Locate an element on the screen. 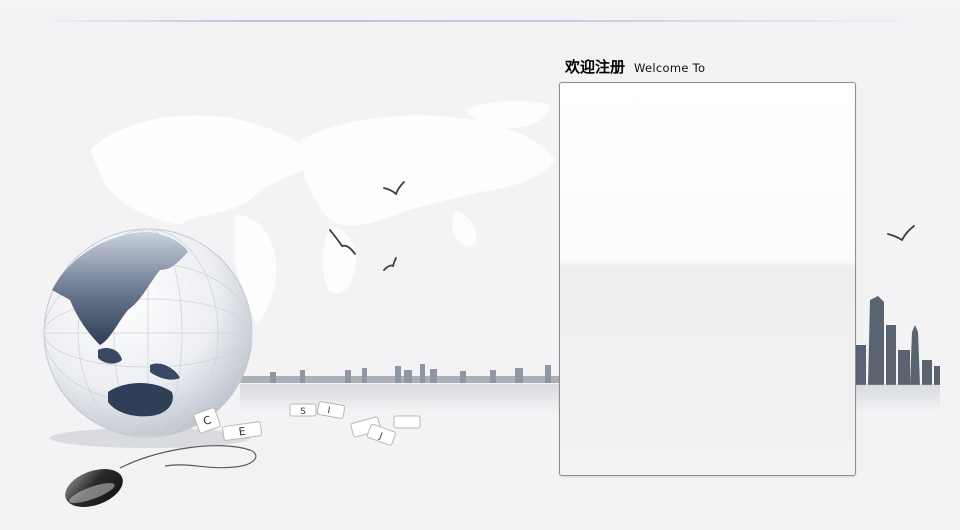  welcome-title-en: Welcome To is located at coordinates (670, 68).